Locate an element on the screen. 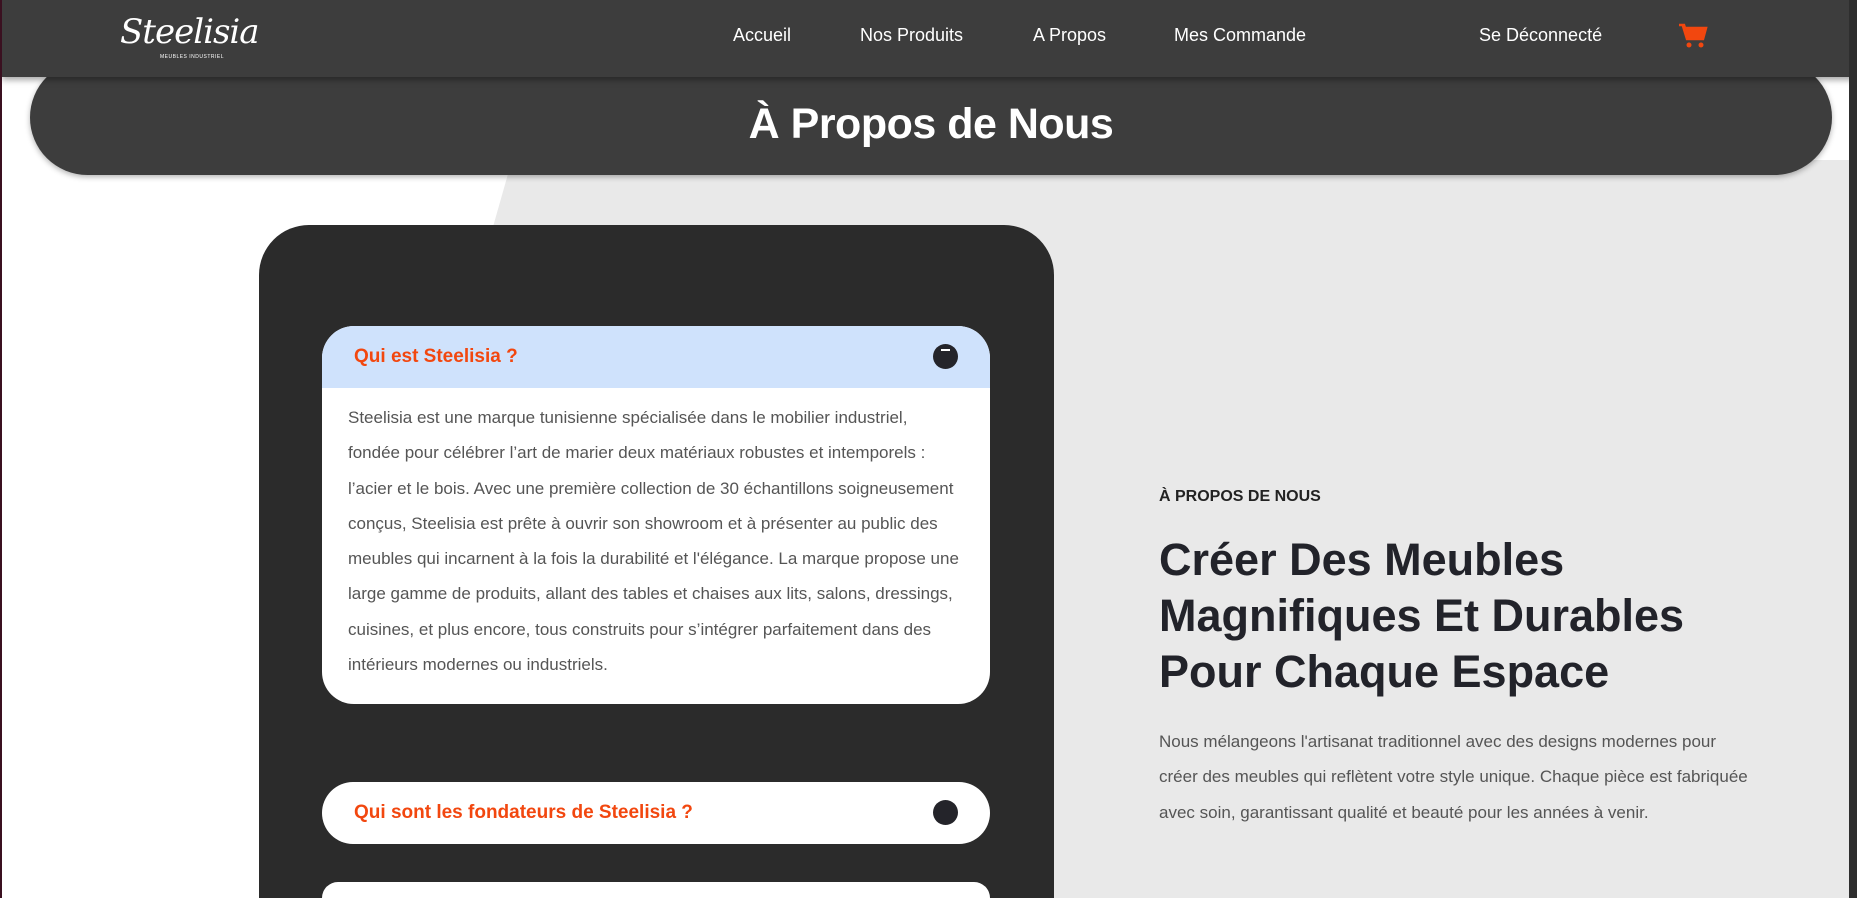 The height and width of the screenshot is (898, 1857). shopping-cart-icon is located at coordinates (1693, 36).